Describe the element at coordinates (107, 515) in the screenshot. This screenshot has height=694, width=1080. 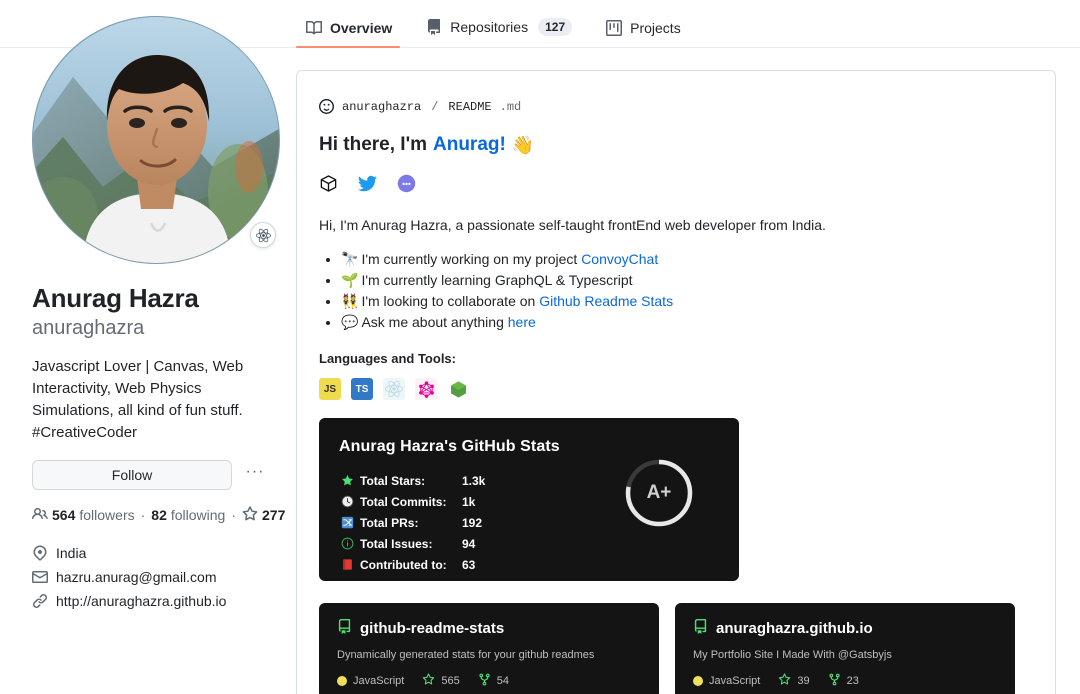
I see `followers-label: followers` at that location.